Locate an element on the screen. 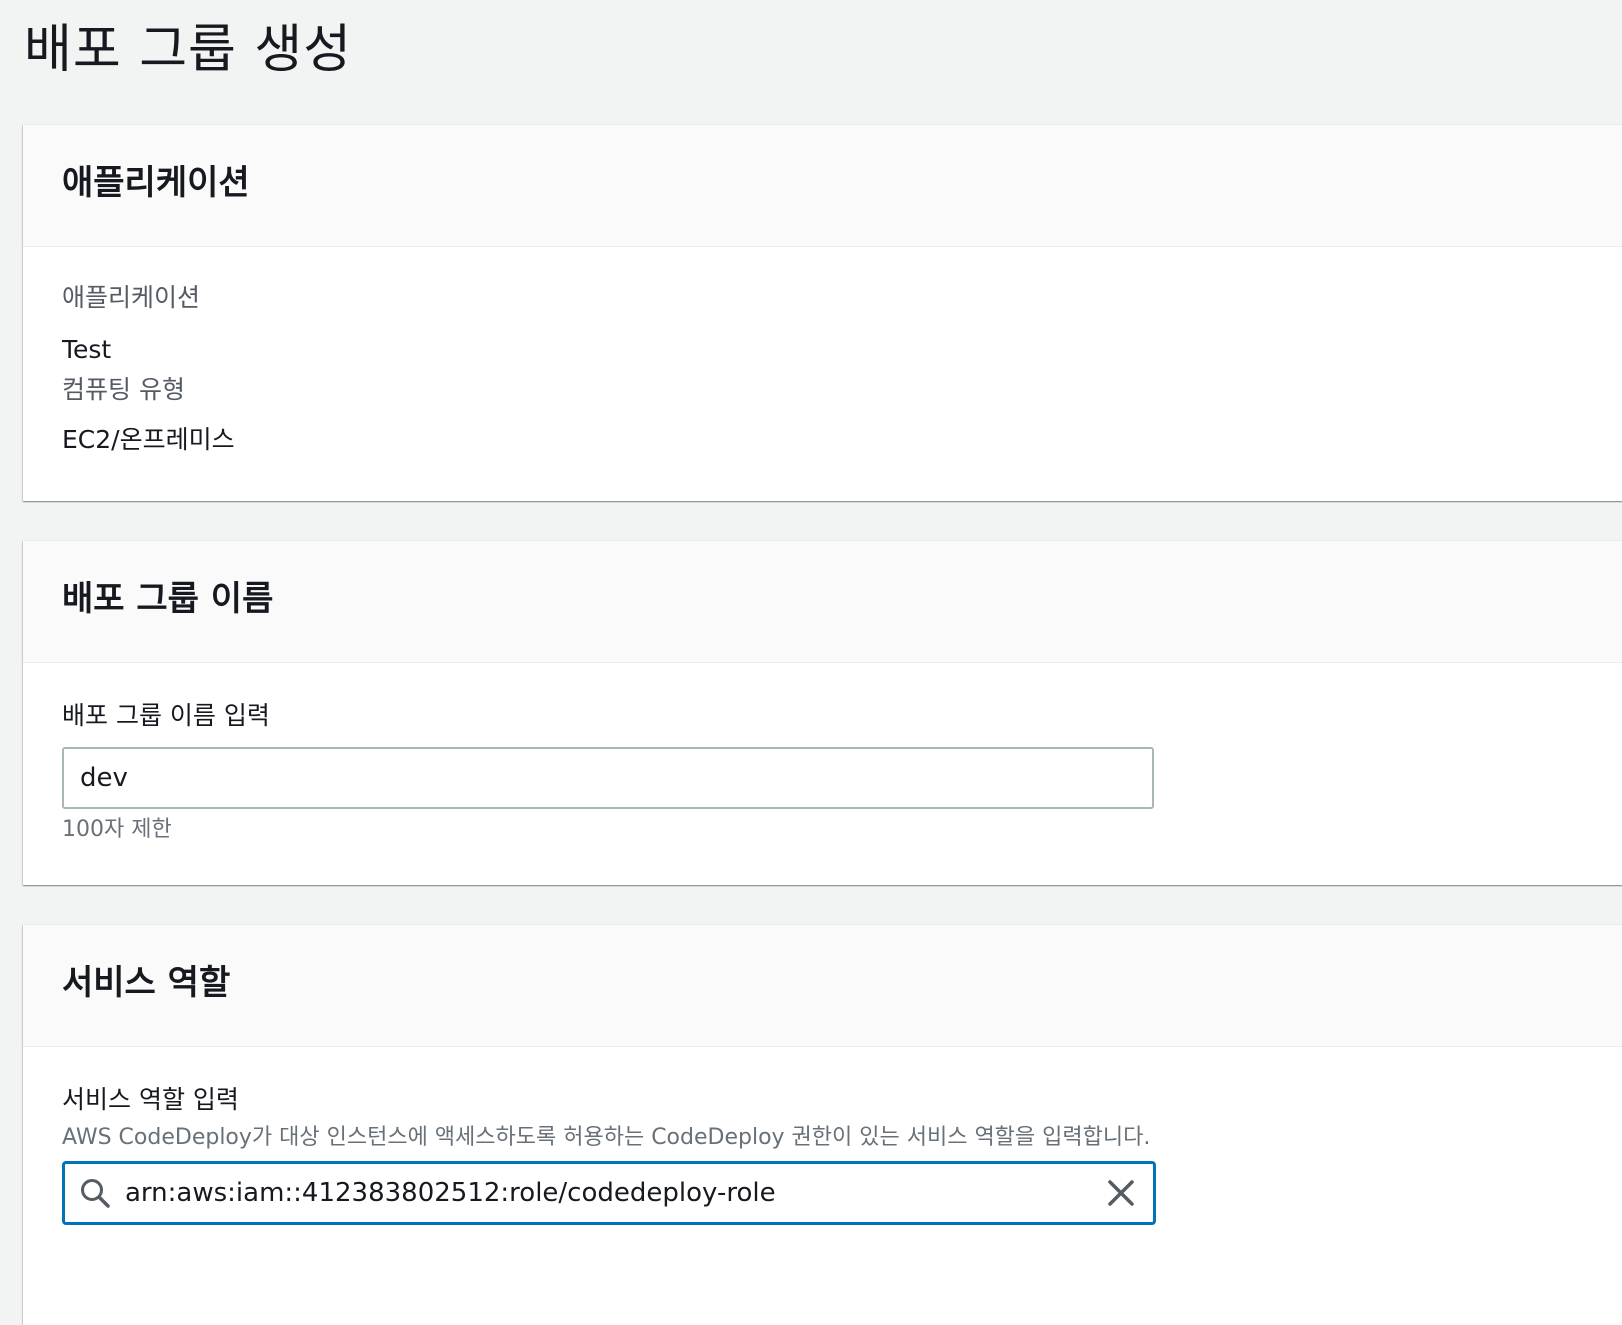 The width and height of the screenshot is (1622, 1325). service-role-card-header: 서비스 역할 is located at coordinates (822, 986).